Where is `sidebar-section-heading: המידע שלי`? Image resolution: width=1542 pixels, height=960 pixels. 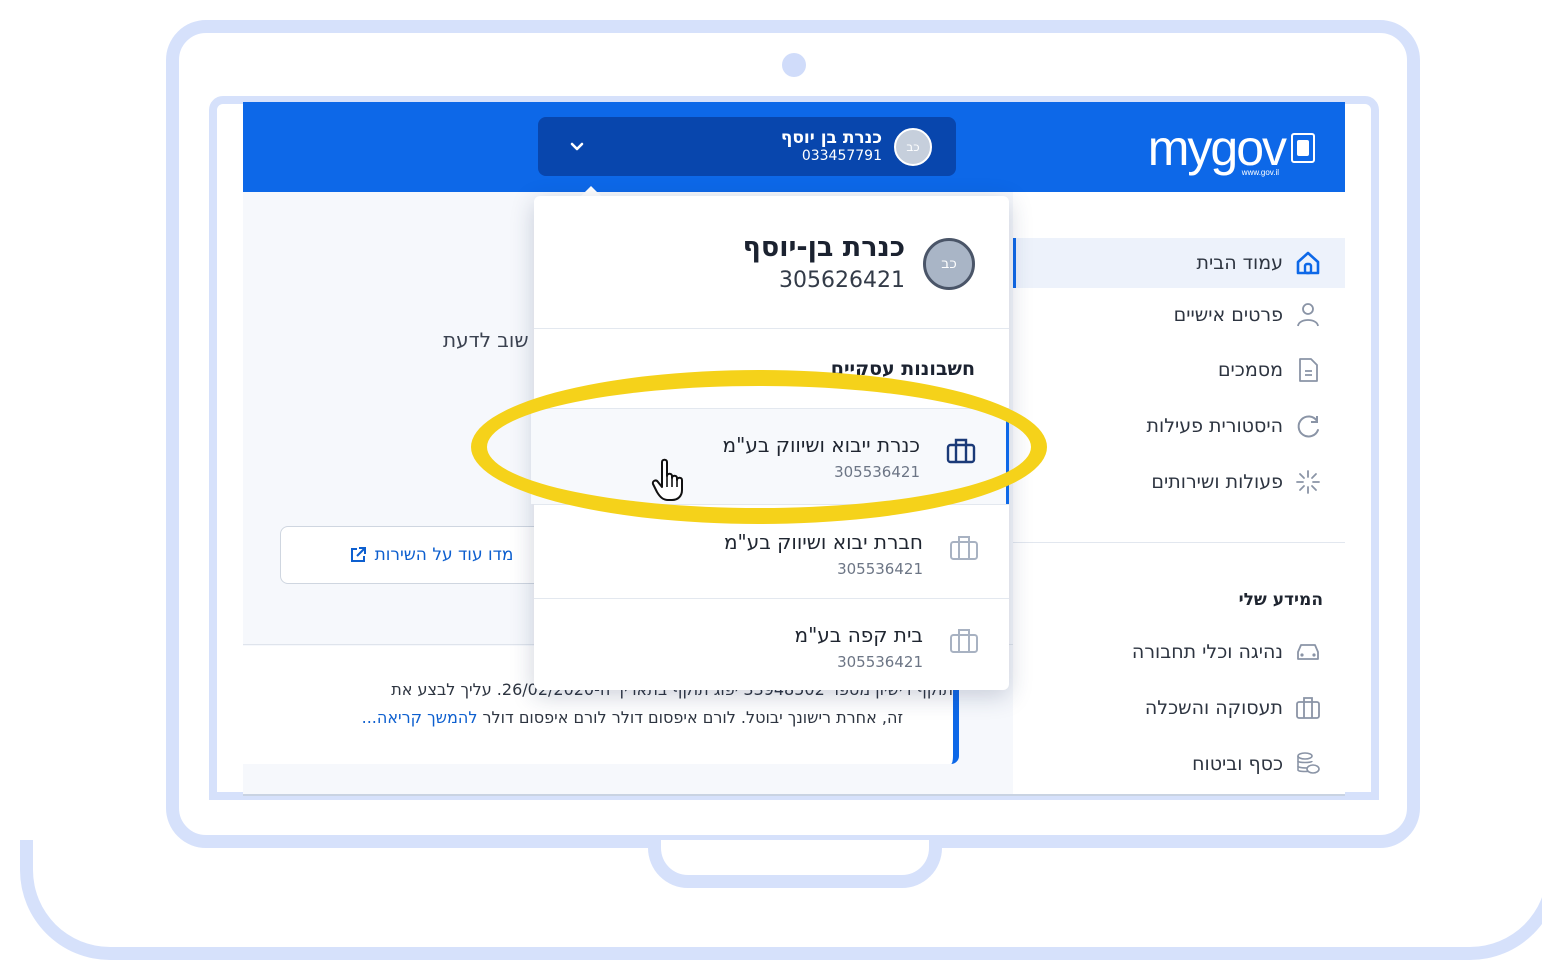
sidebar-section-heading: המידע שלי is located at coordinates (1280, 600).